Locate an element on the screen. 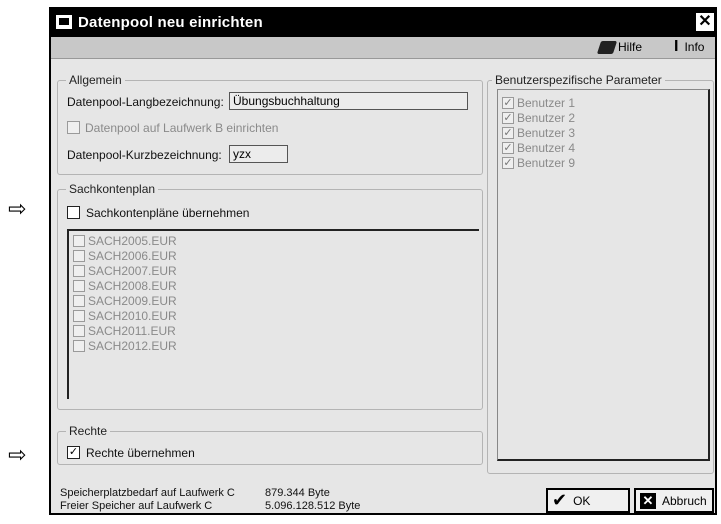  short-name-input: yzx is located at coordinates (258, 154).